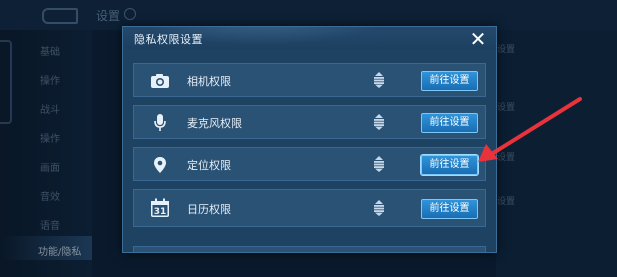 The height and width of the screenshot is (277, 617). I want to click on annotation-arrow, so click(530, 129).